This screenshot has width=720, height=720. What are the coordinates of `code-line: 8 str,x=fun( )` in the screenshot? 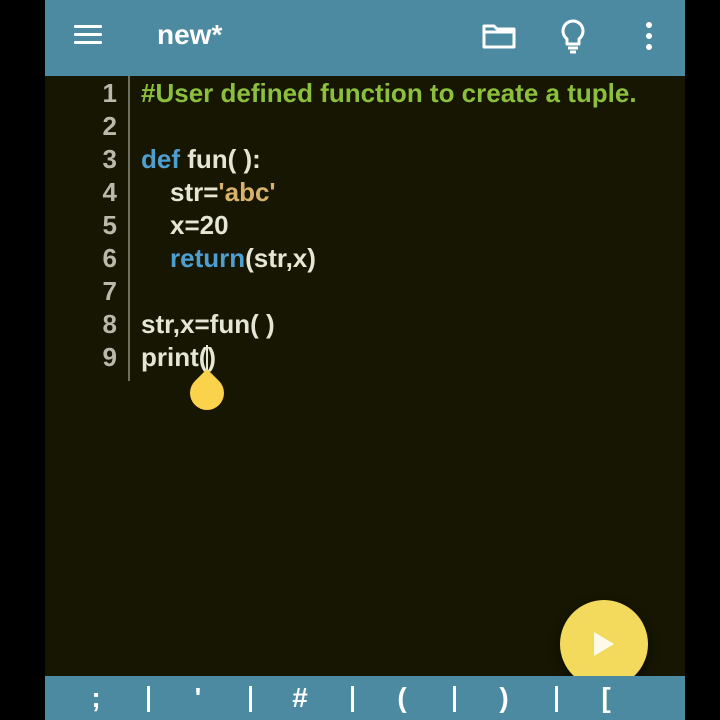 It's located at (365, 324).